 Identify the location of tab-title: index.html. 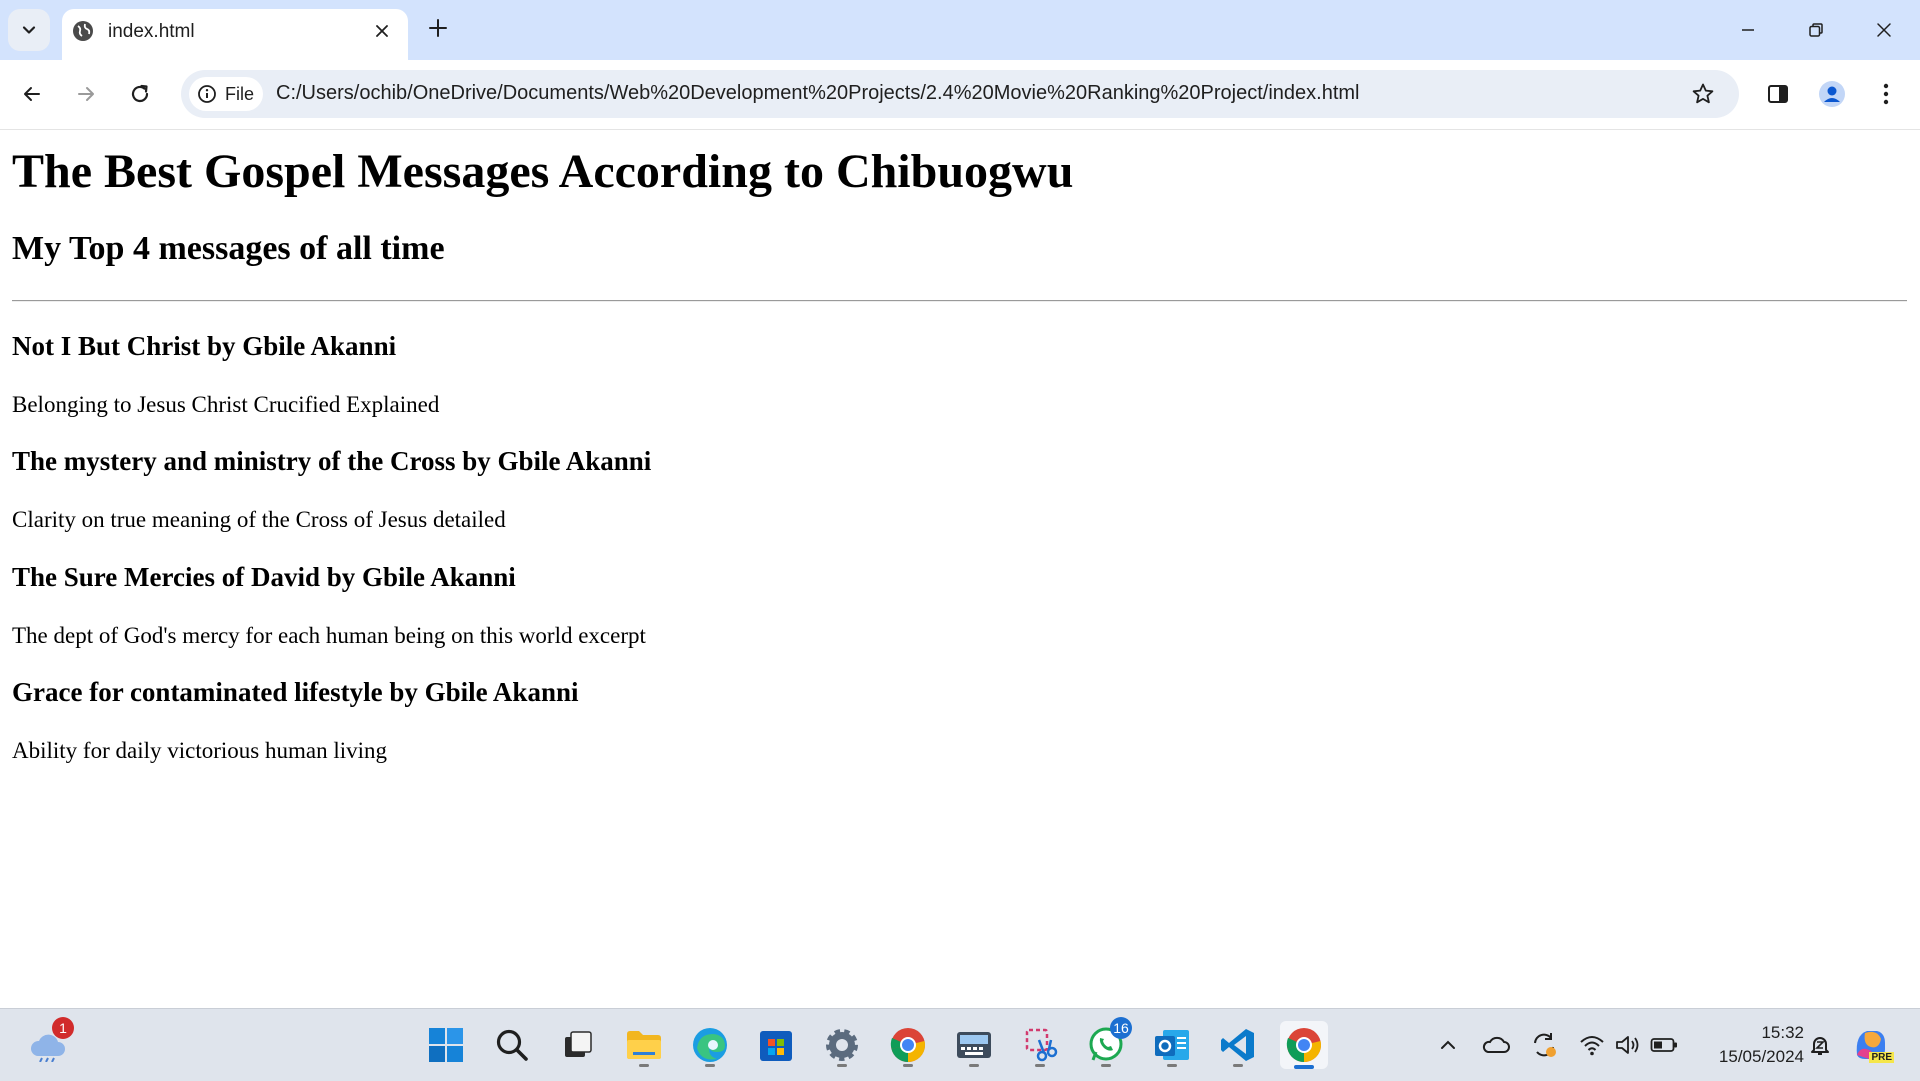
(151, 31).